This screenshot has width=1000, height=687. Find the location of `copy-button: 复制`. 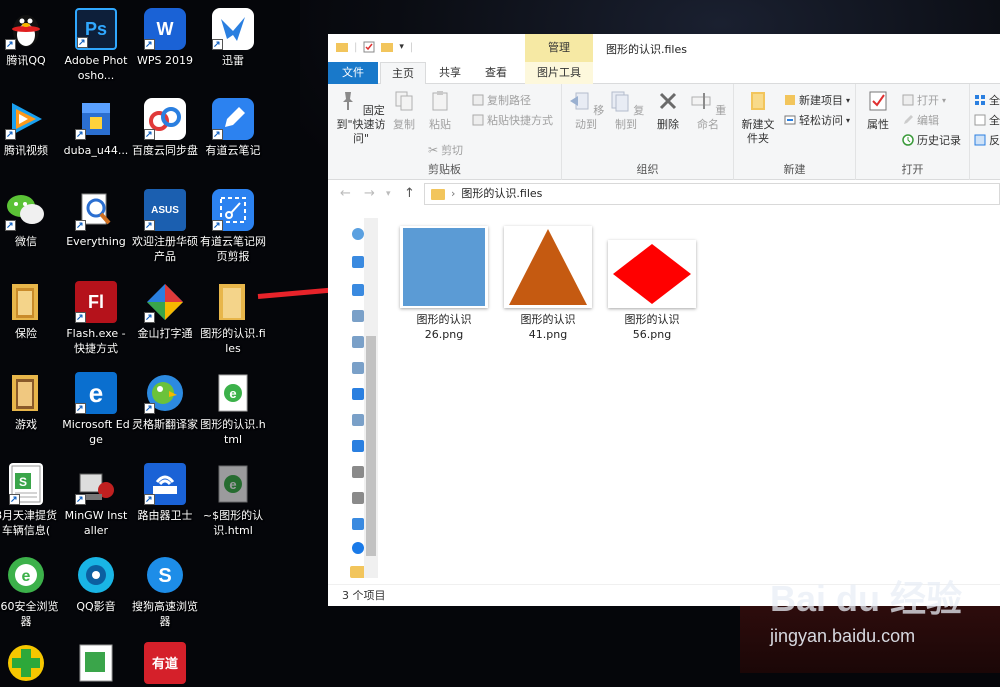

copy-button: 复制 is located at coordinates (404, 111).